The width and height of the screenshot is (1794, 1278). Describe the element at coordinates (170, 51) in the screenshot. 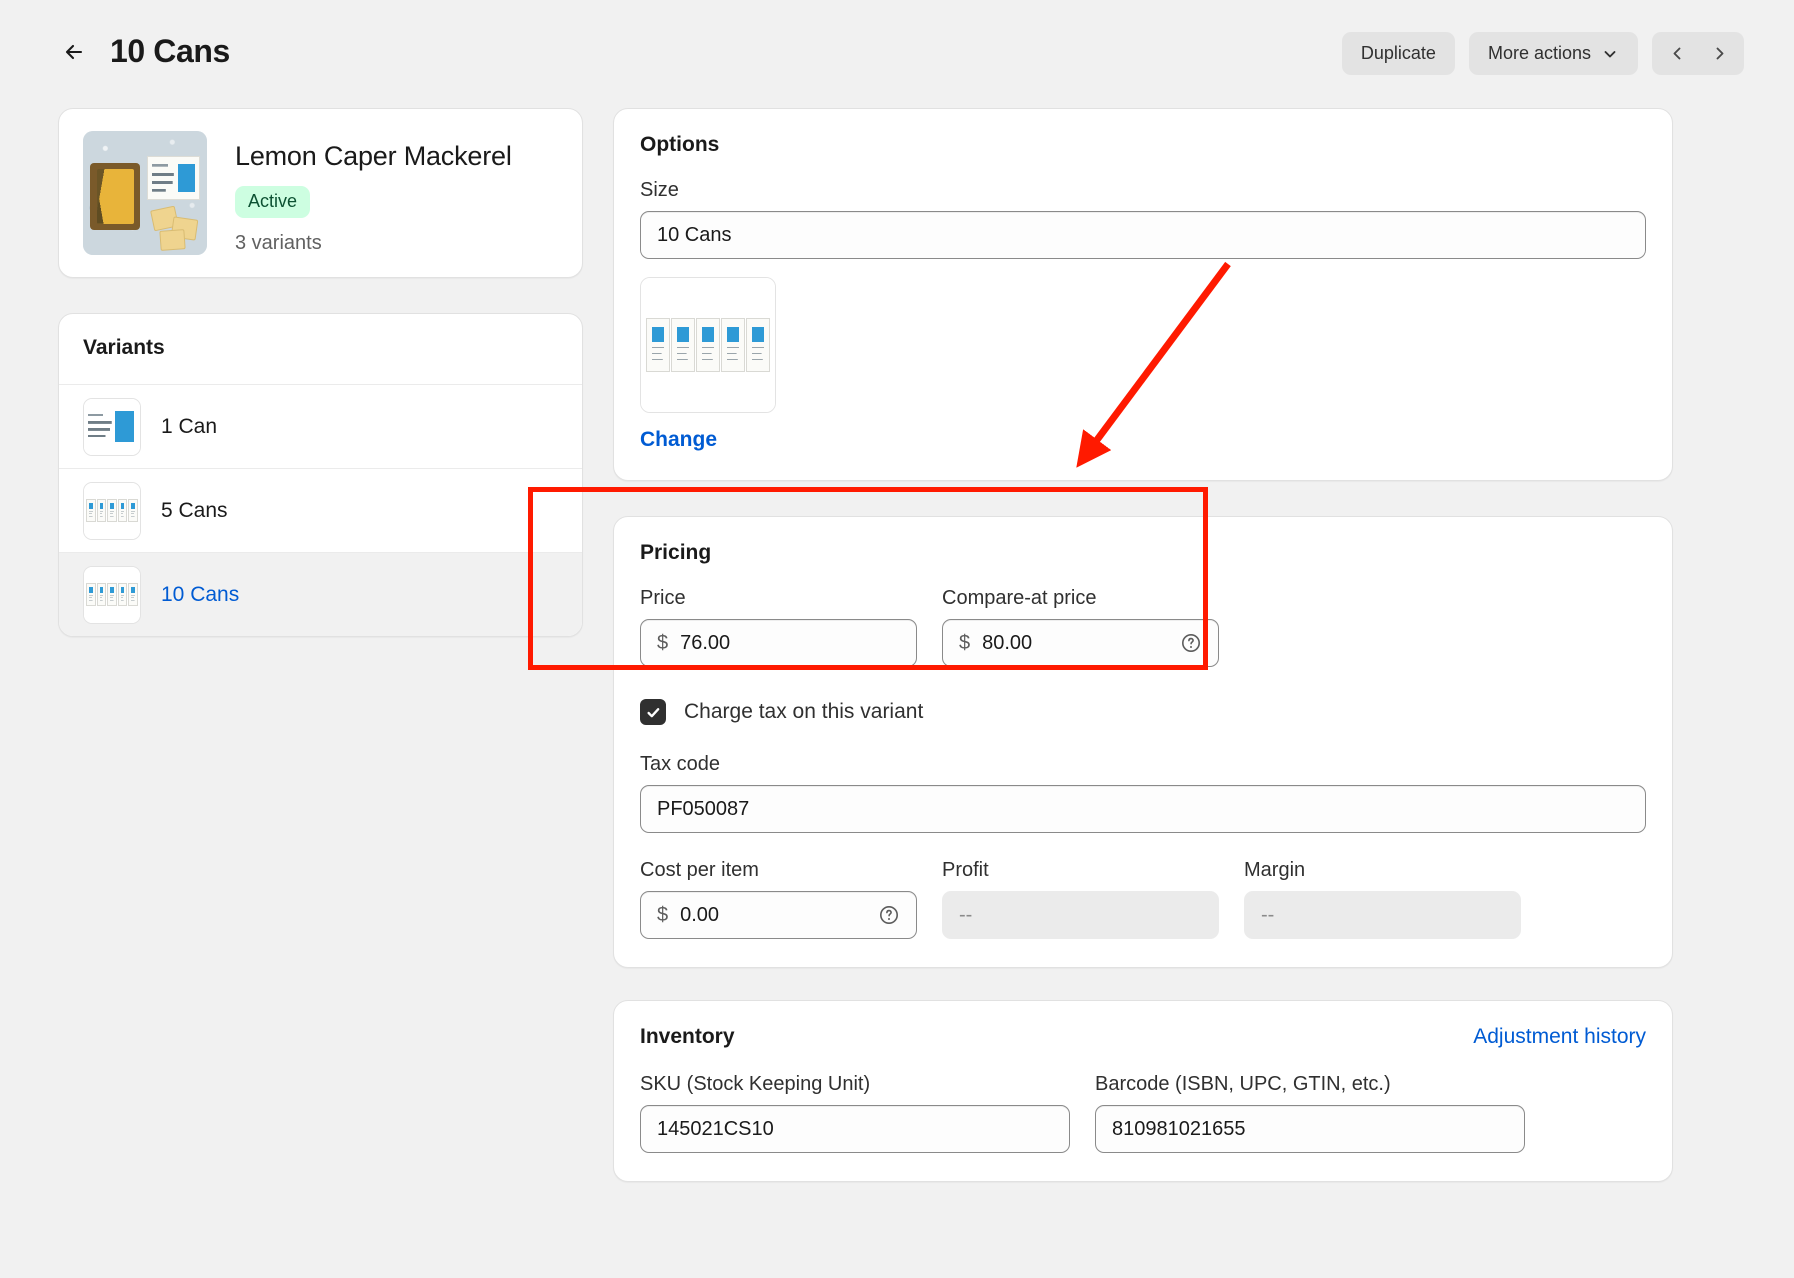

I see `page-title: 10 Cans` at that location.